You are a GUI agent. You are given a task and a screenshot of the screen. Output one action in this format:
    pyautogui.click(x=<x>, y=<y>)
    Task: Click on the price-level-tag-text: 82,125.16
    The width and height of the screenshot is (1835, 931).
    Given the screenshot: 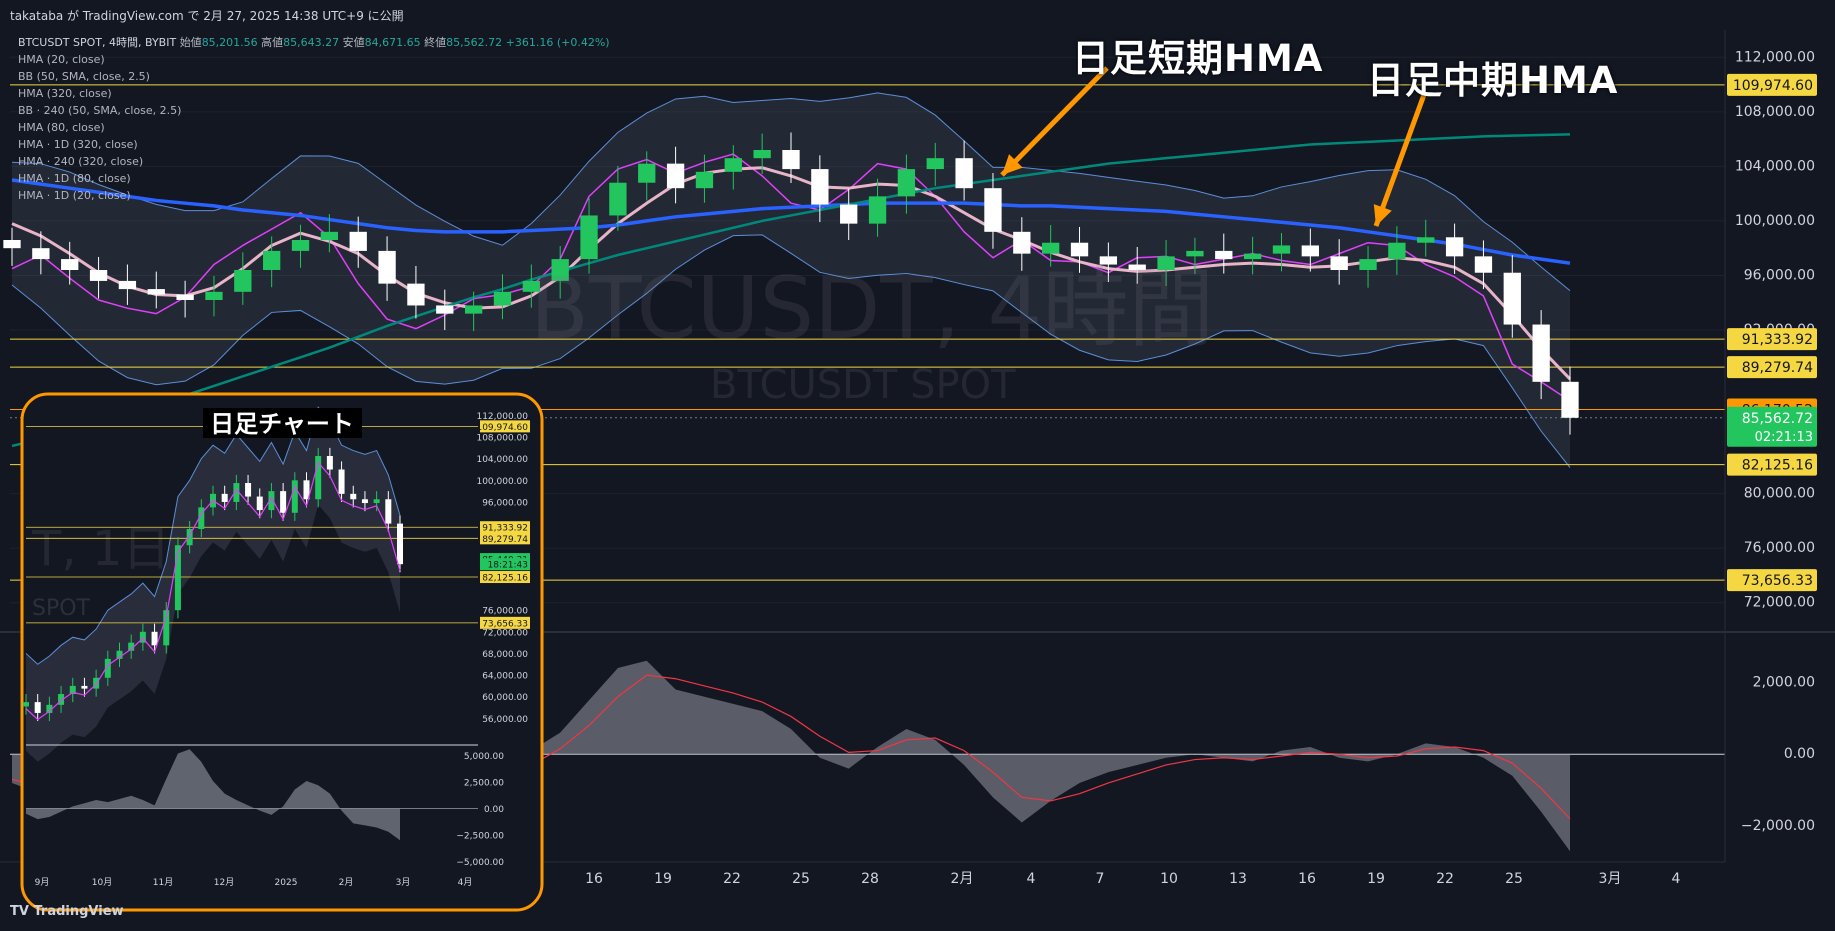 What is the action you would take?
    pyautogui.click(x=1777, y=466)
    